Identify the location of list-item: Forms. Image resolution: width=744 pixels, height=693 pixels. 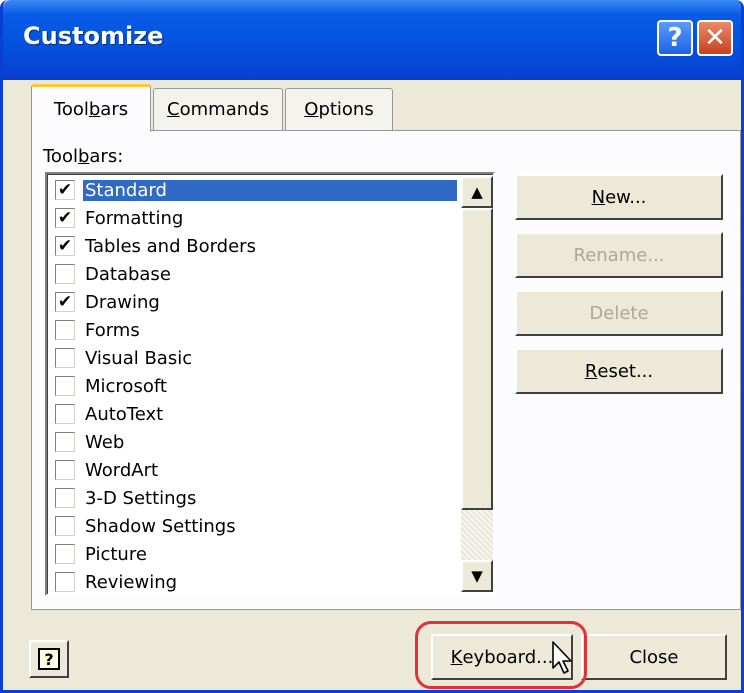
(255, 330).